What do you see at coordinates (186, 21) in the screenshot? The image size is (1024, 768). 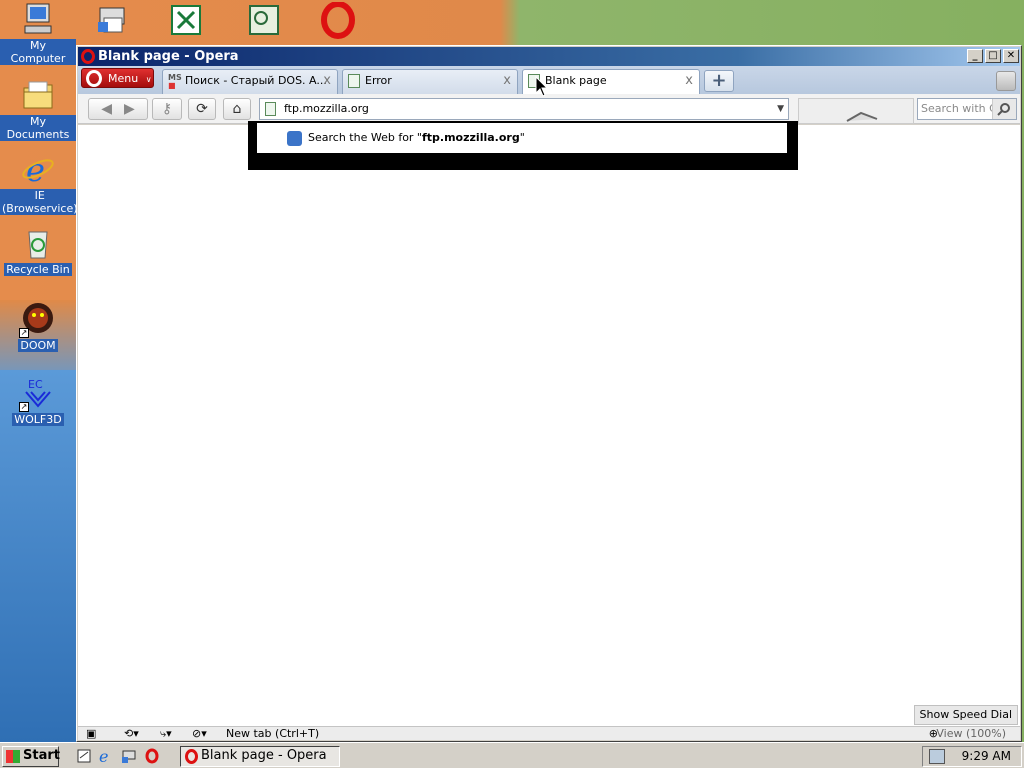 I see `excel-icon` at bounding box center [186, 21].